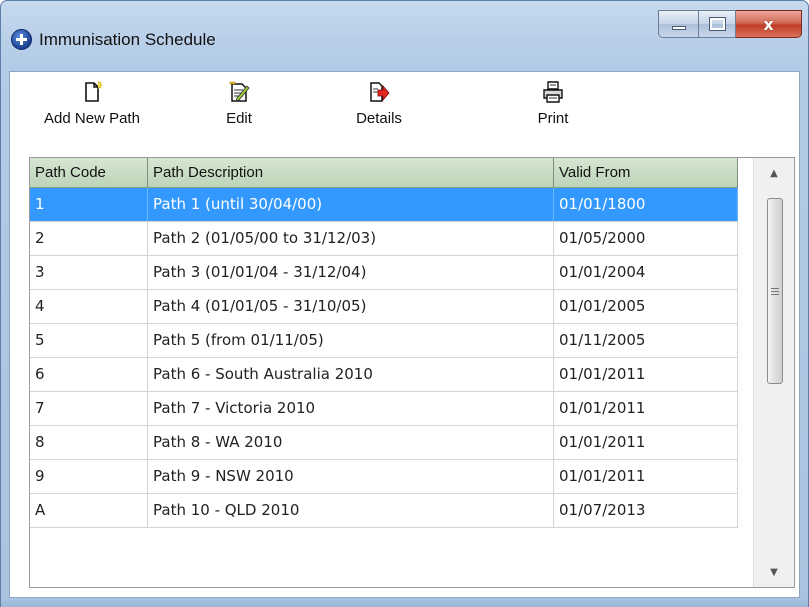 The image size is (809, 607). I want to click on triangle-down-icon: ▼, so click(774, 572).